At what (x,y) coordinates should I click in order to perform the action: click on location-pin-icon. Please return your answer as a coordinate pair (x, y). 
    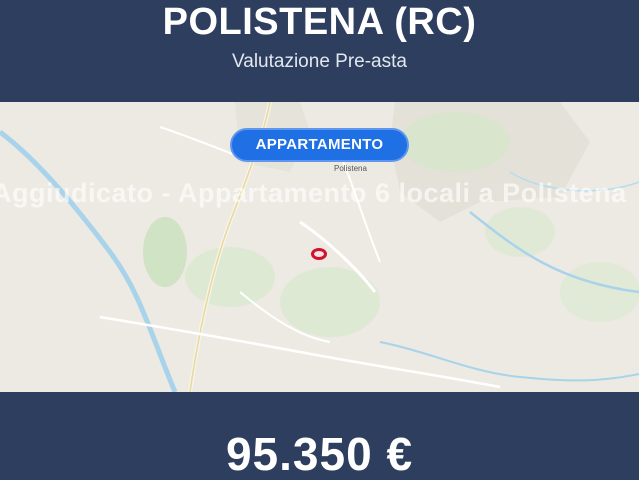
    Looking at the image, I should click on (319, 254).